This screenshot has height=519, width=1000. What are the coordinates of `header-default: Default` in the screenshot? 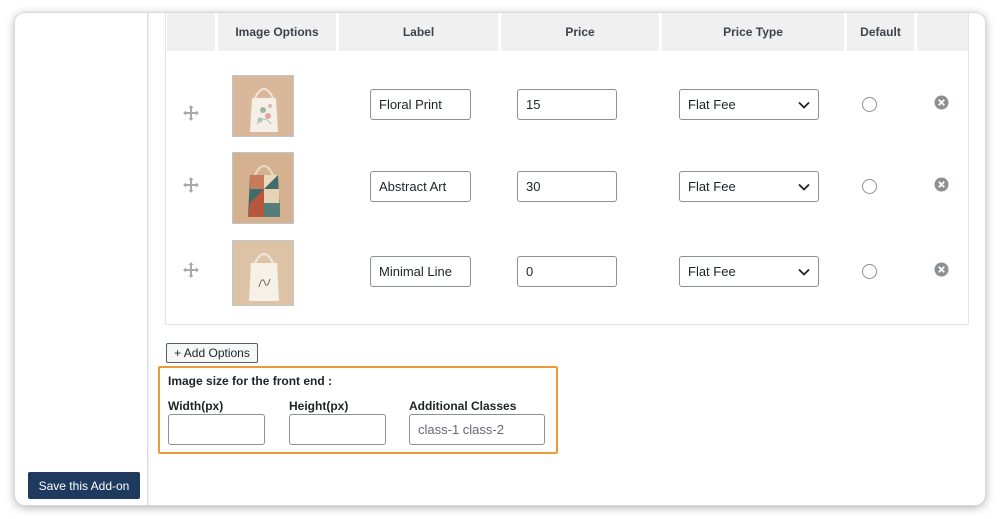 It's located at (880, 32).